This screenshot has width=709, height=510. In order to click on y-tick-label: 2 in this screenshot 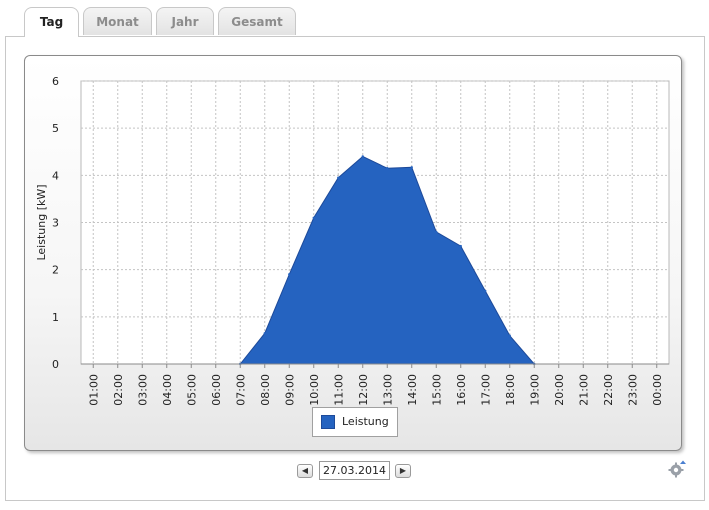, I will do `click(55, 270)`.